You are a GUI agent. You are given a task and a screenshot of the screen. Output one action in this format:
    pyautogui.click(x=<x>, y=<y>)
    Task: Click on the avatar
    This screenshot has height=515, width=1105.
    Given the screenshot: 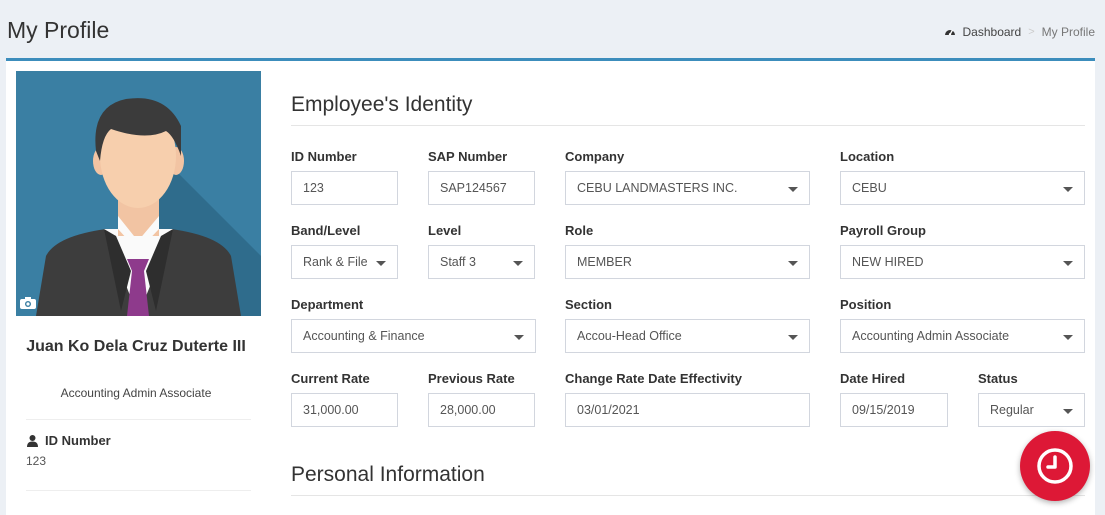 What is the action you would take?
    pyautogui.click(x=138, y=193)
    